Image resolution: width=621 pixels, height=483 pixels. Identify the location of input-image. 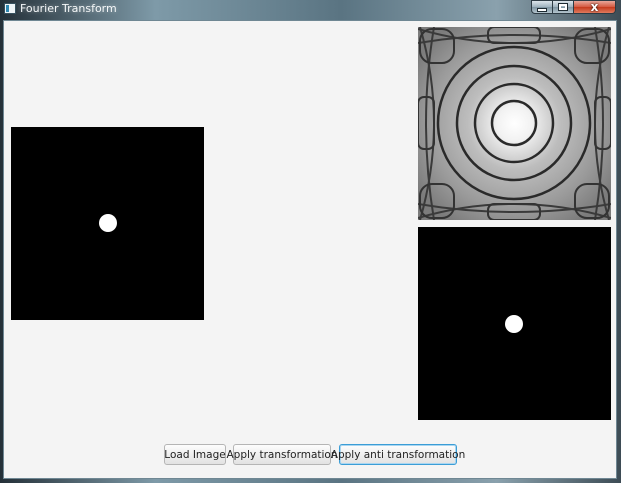
(107, 223).